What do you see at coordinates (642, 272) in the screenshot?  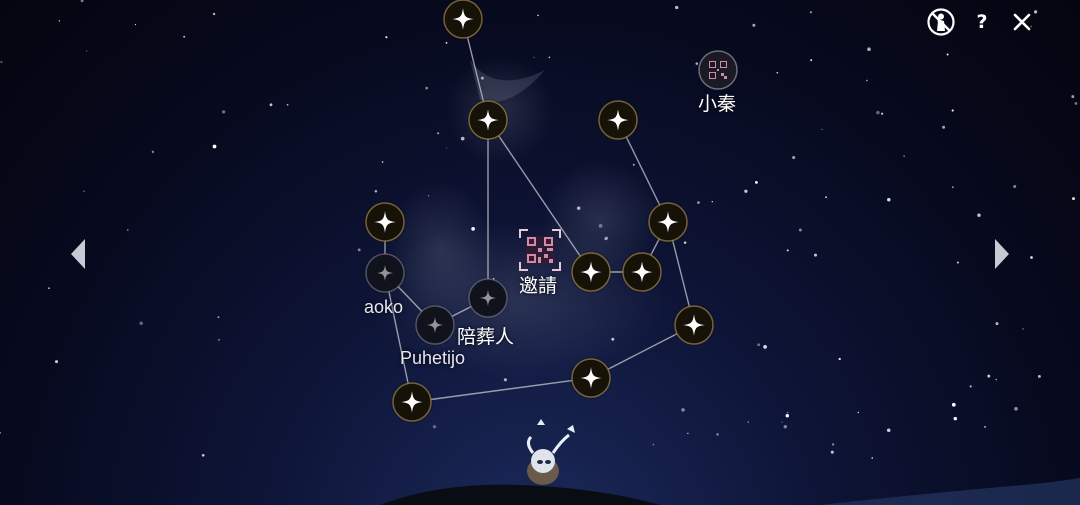 I see `star-node-center-right` at bounding box center [642, 272].